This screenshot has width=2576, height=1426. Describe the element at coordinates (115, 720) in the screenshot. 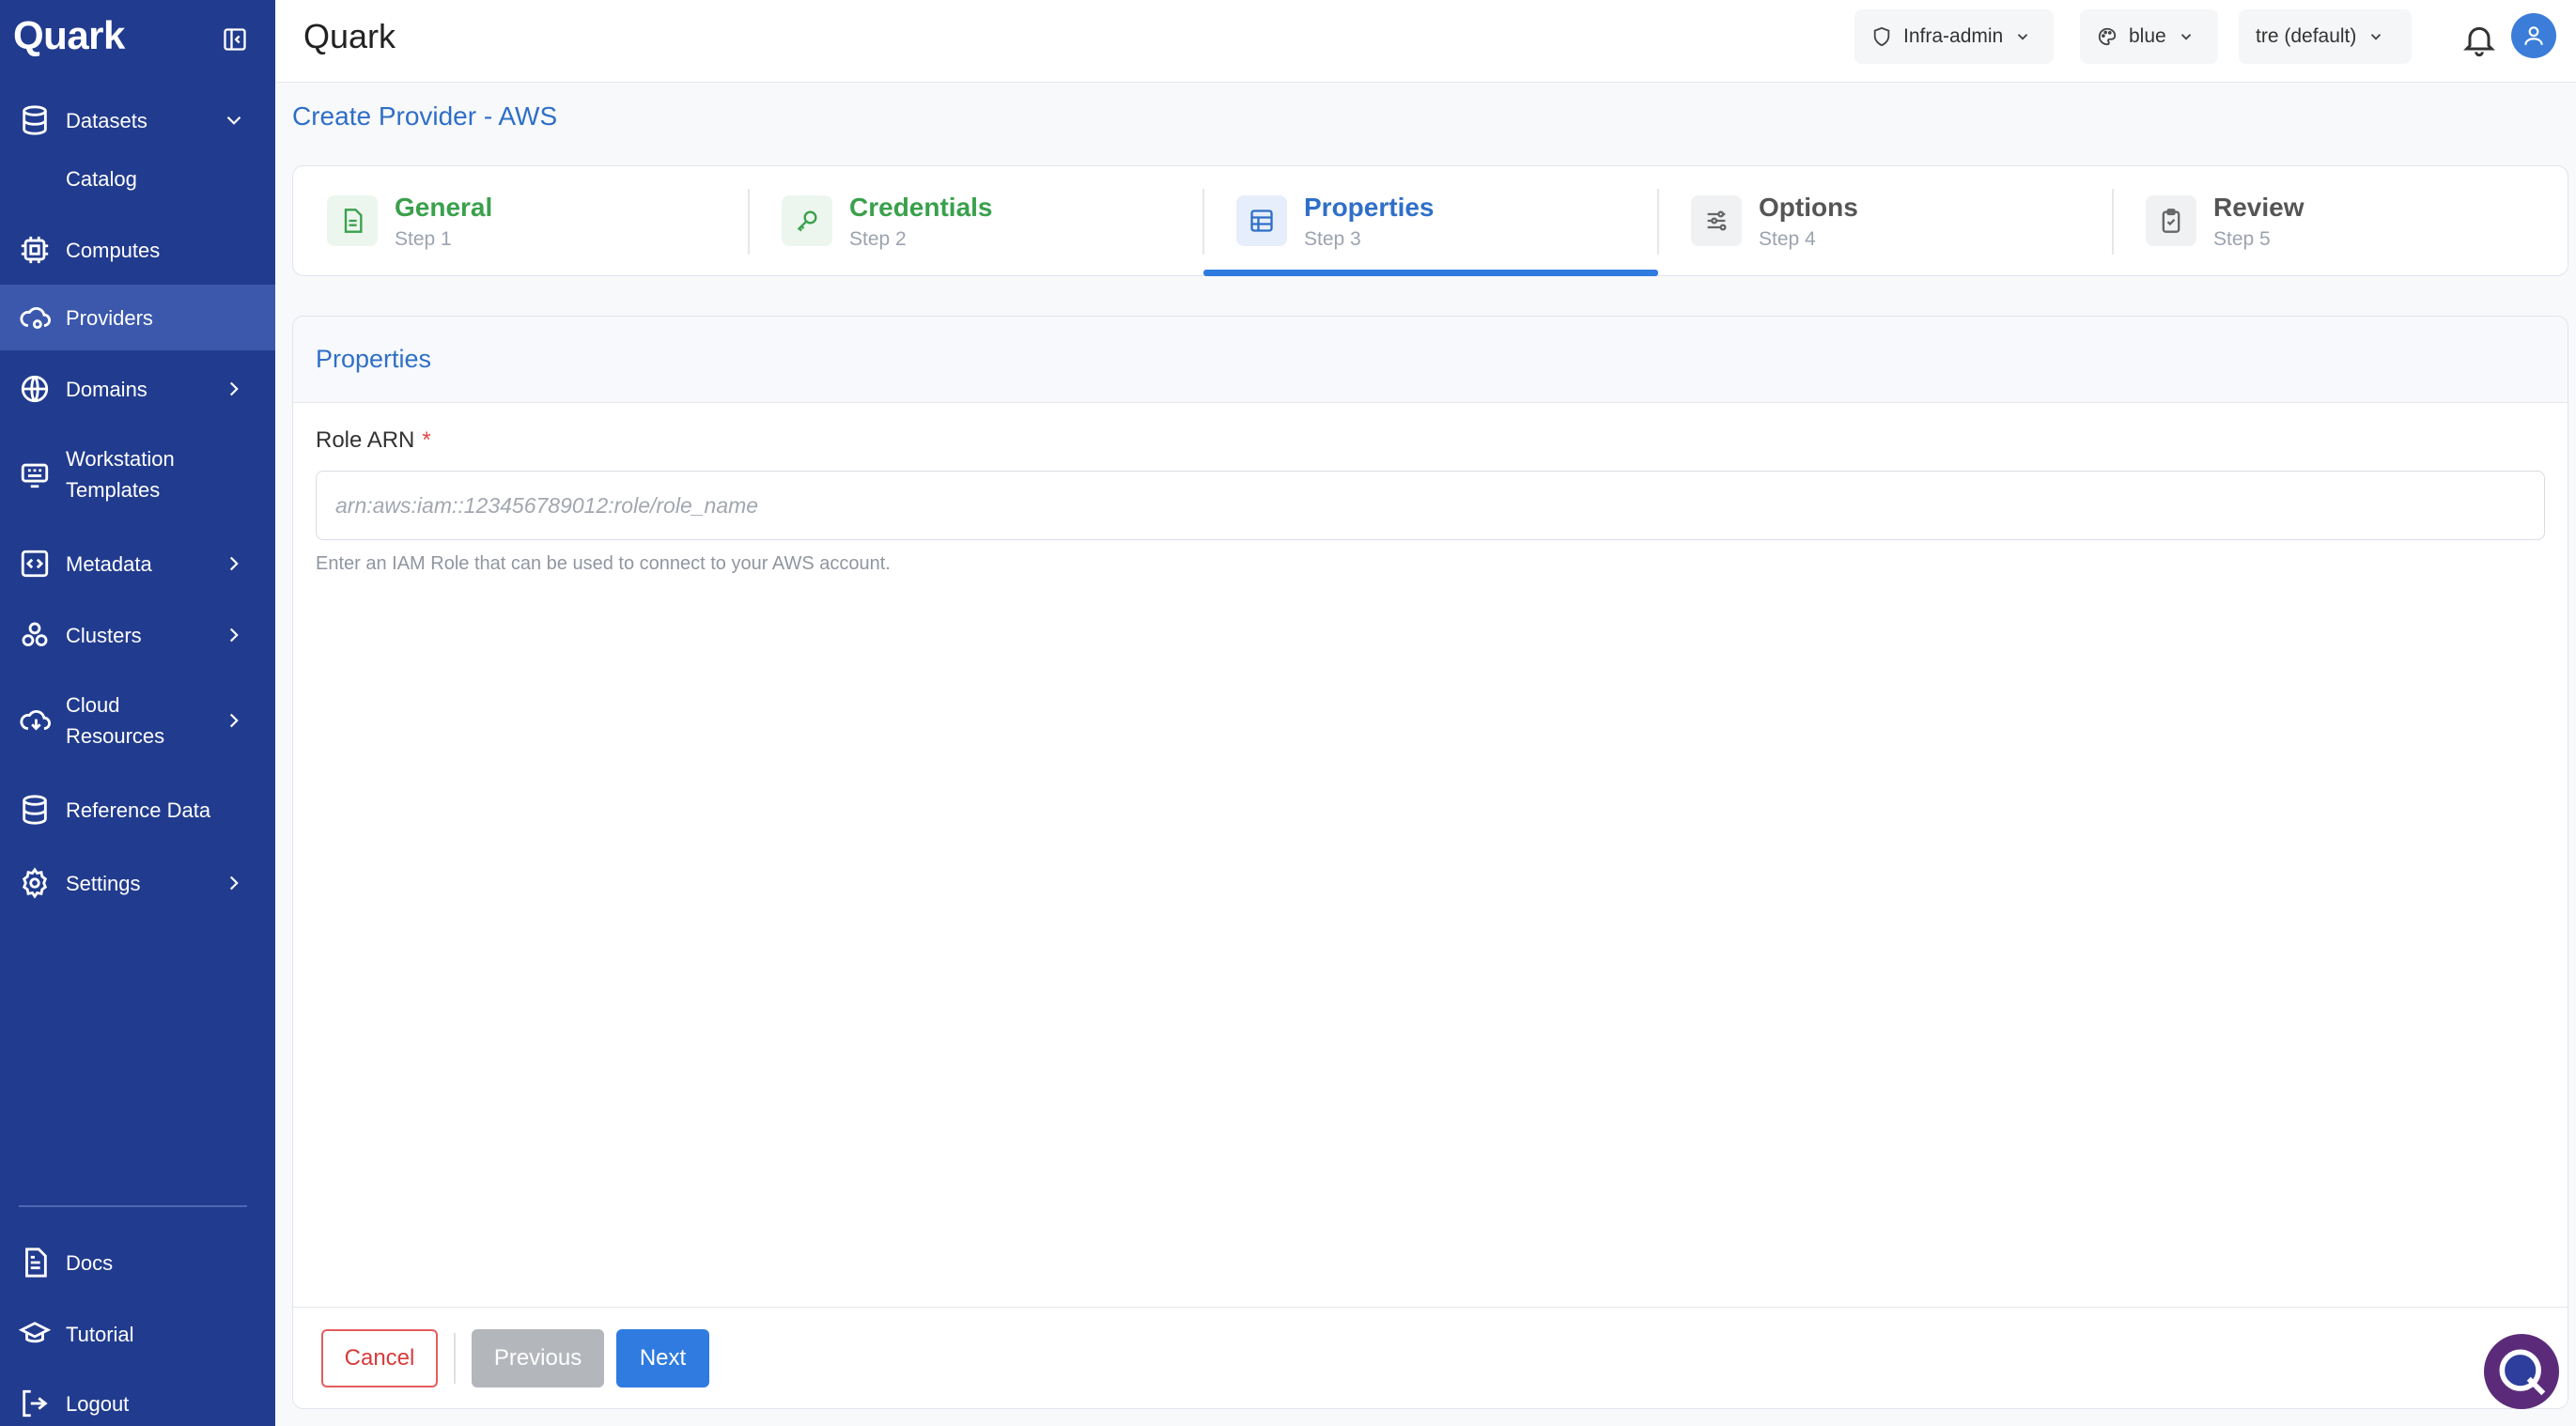

I see `sidebar-item-label: Cloud Resources` at that location.